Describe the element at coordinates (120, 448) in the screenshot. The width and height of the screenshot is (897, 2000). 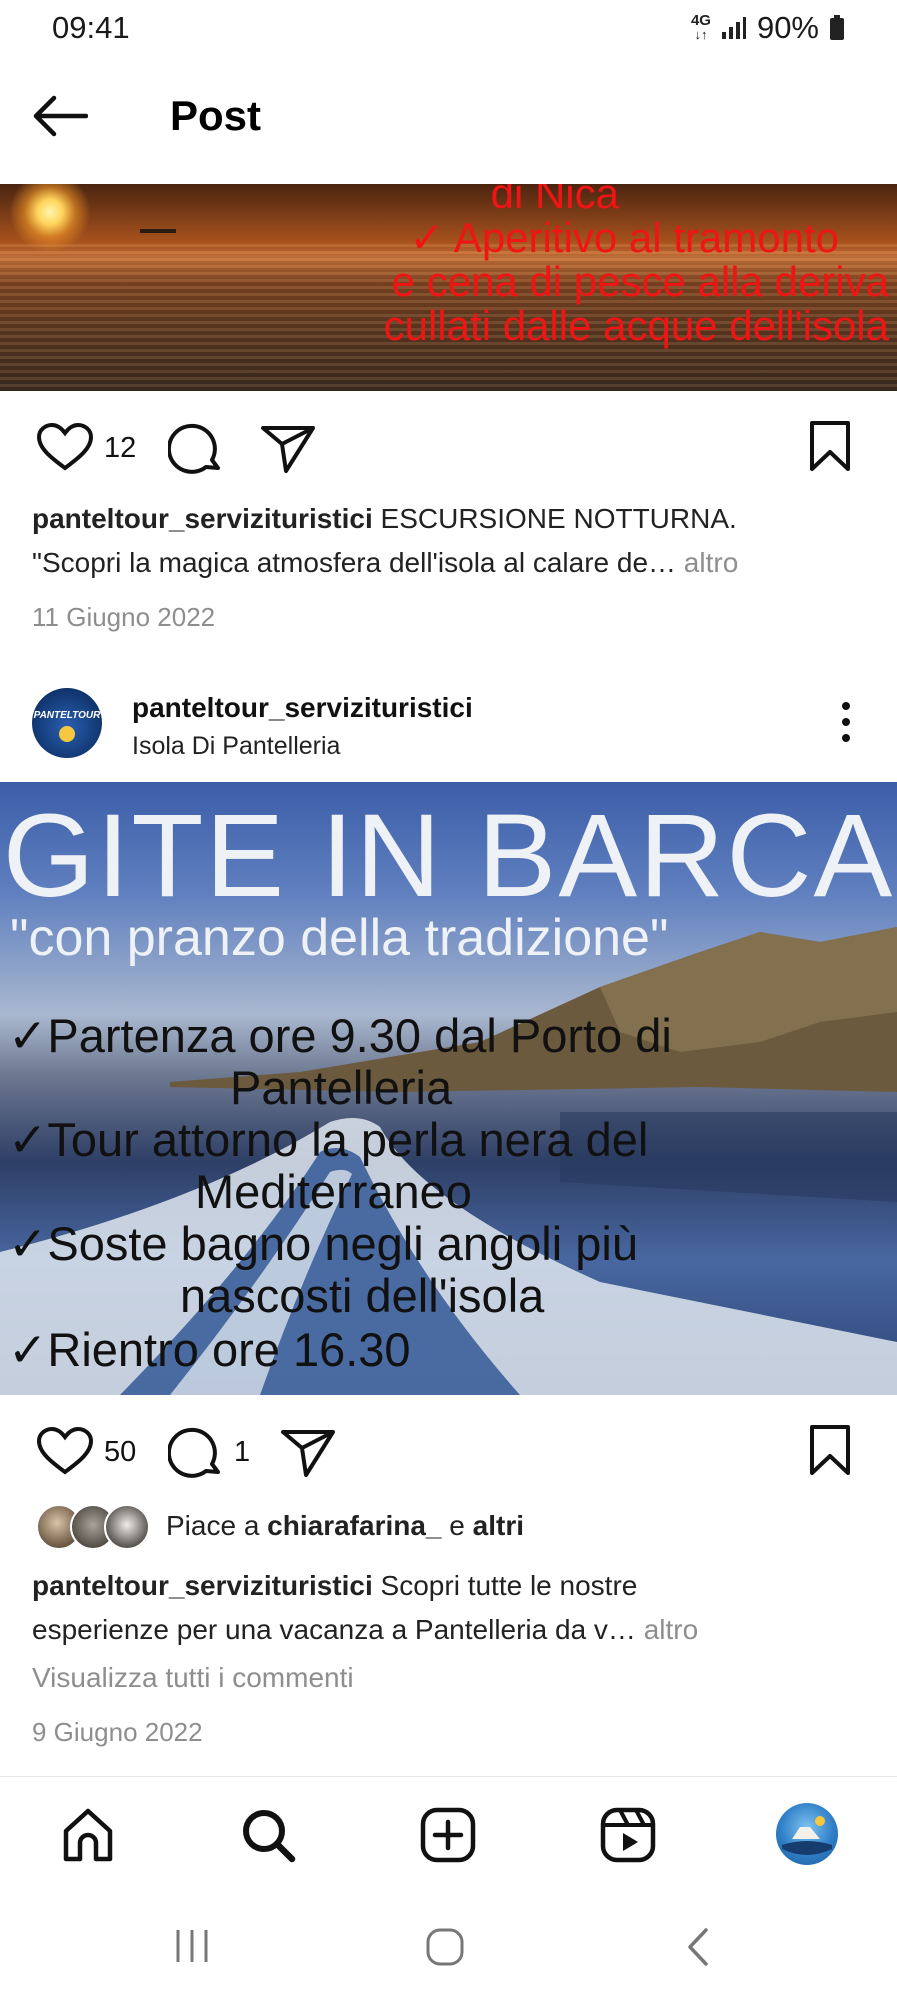
I see `like-count: 12` at that location.